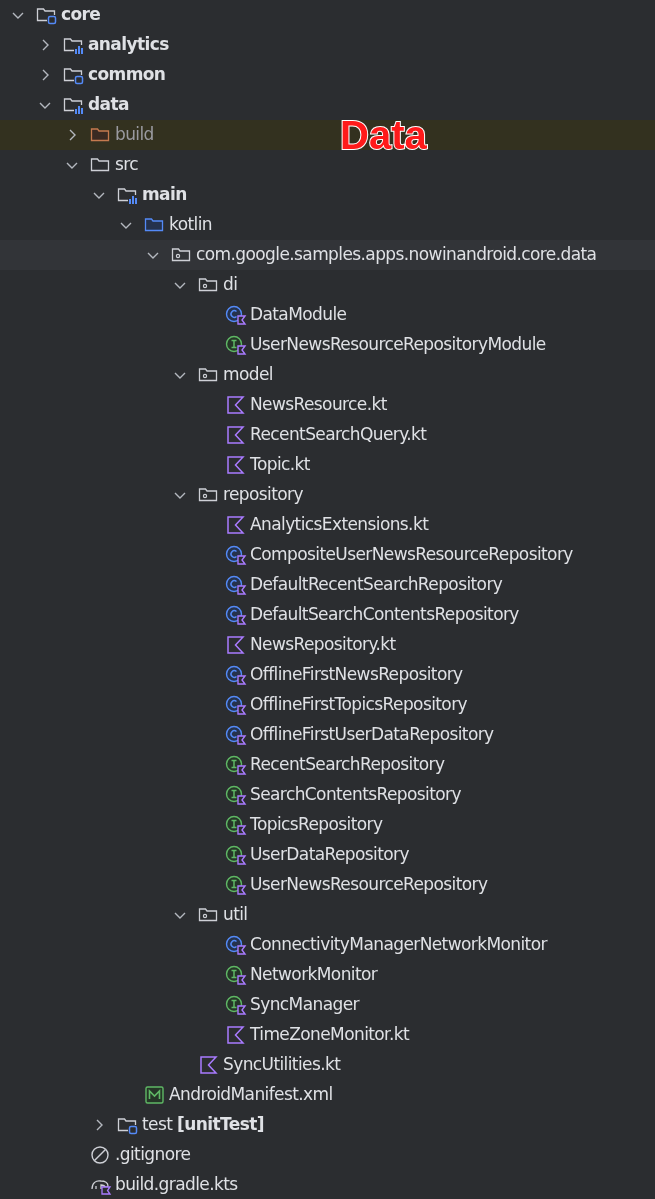  What do you see at coordinates (127, 165) in the screenshot?
I see `tree-item-label: src` at bounding box center [127, 165].